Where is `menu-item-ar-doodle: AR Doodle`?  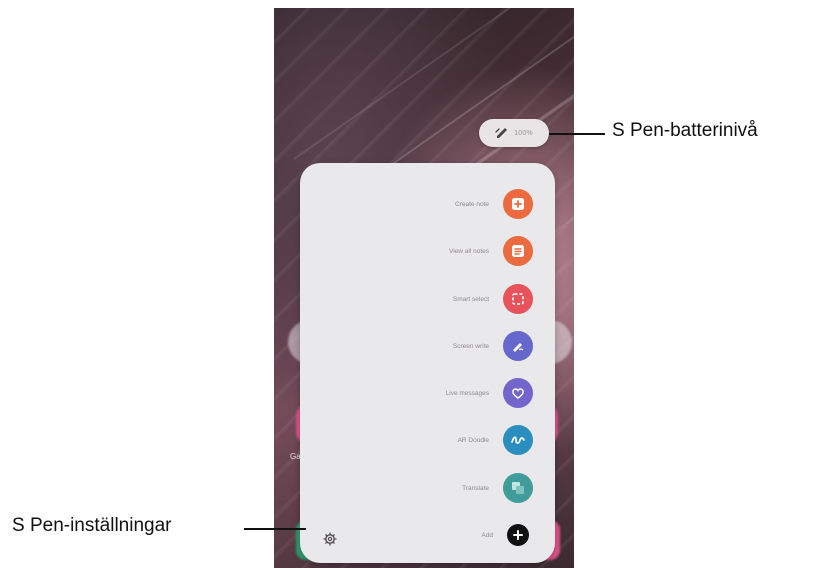
menu-item-ar-doodle: AR Doodle is located at coordinates (495, 440).